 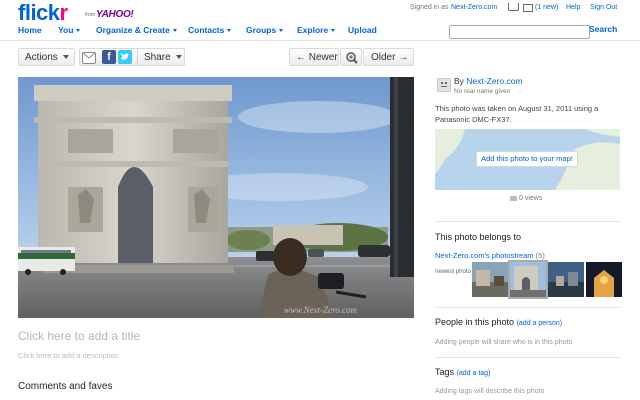 I want to click on help-link: Help, so click(x=573, y=7).